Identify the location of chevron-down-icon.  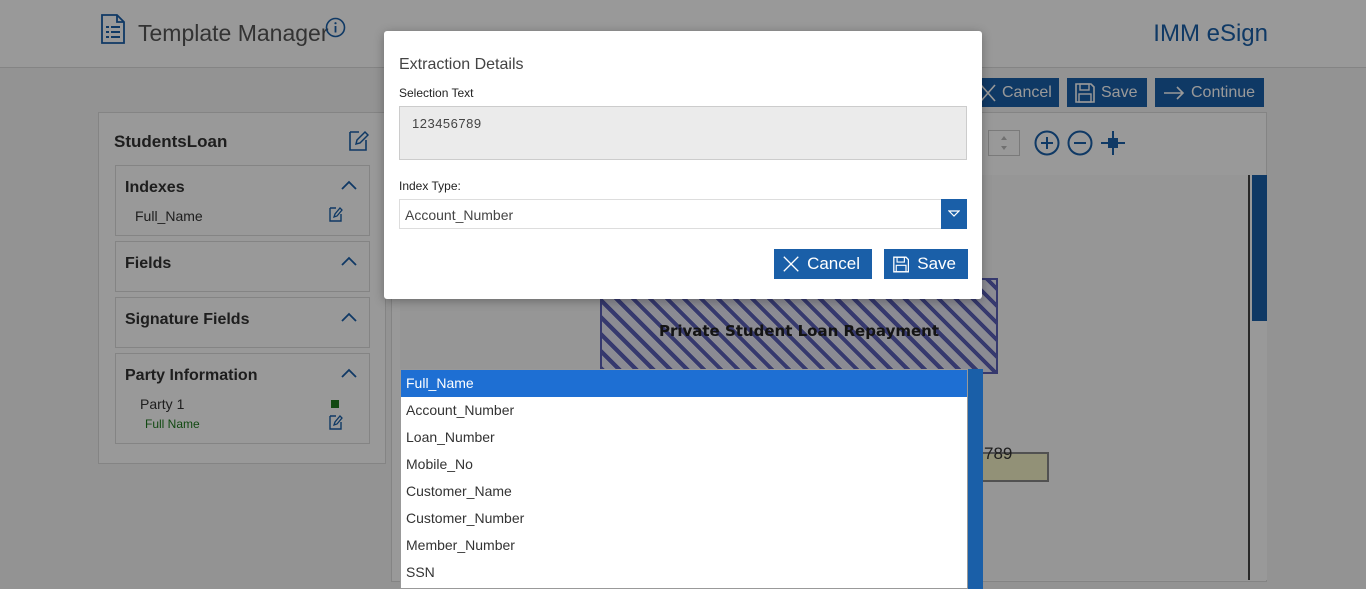
(954, 213).